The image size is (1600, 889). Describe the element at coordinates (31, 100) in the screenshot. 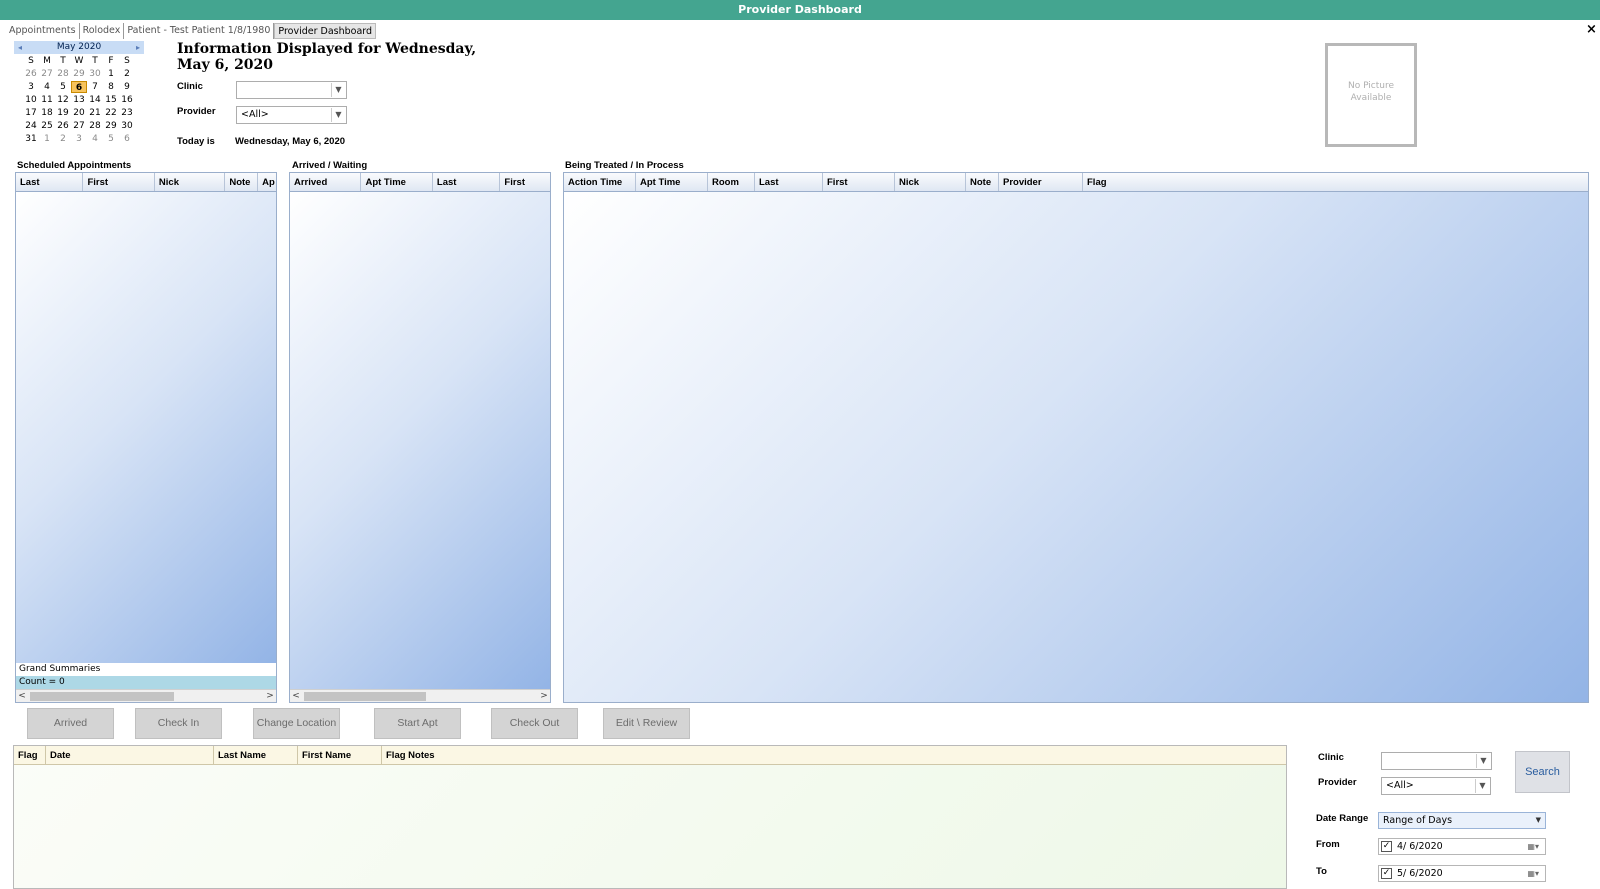

I see `calendar-day: 10` at that location.